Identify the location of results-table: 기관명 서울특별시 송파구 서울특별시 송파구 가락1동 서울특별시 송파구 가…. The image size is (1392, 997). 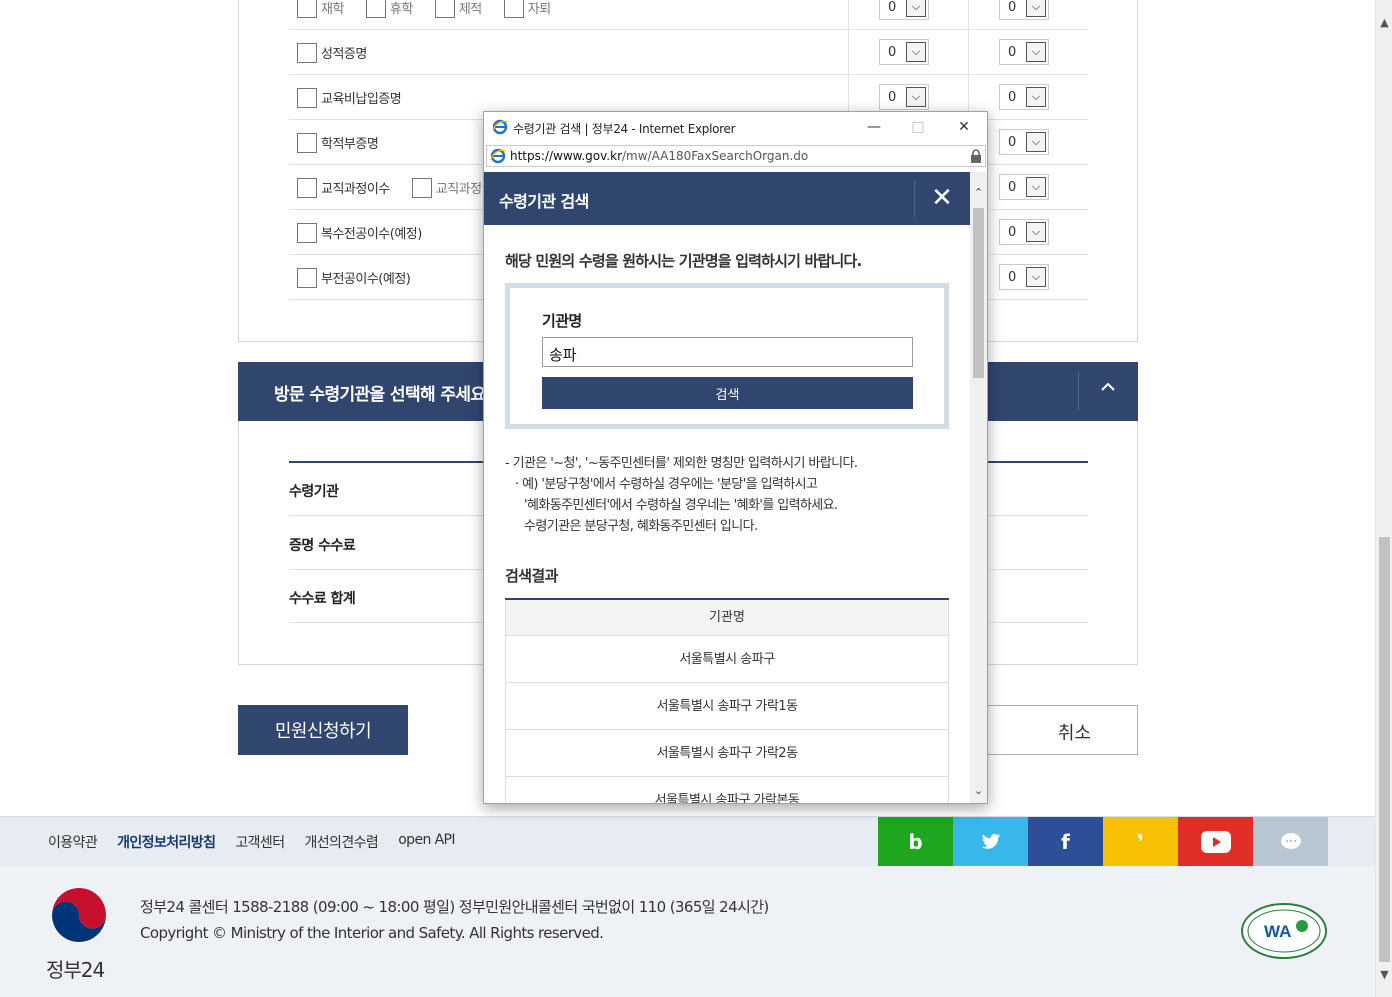
(727, 700).